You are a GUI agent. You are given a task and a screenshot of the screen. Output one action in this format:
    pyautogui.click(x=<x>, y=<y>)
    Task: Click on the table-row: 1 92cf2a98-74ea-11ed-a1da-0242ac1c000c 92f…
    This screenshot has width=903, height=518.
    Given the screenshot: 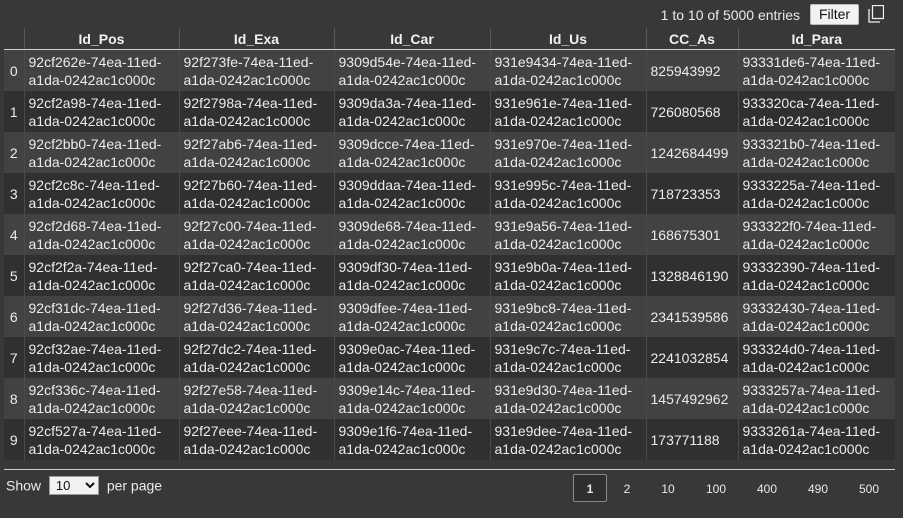 What is the action you would take?
    pyautogui.click(x=449, y=111)
    